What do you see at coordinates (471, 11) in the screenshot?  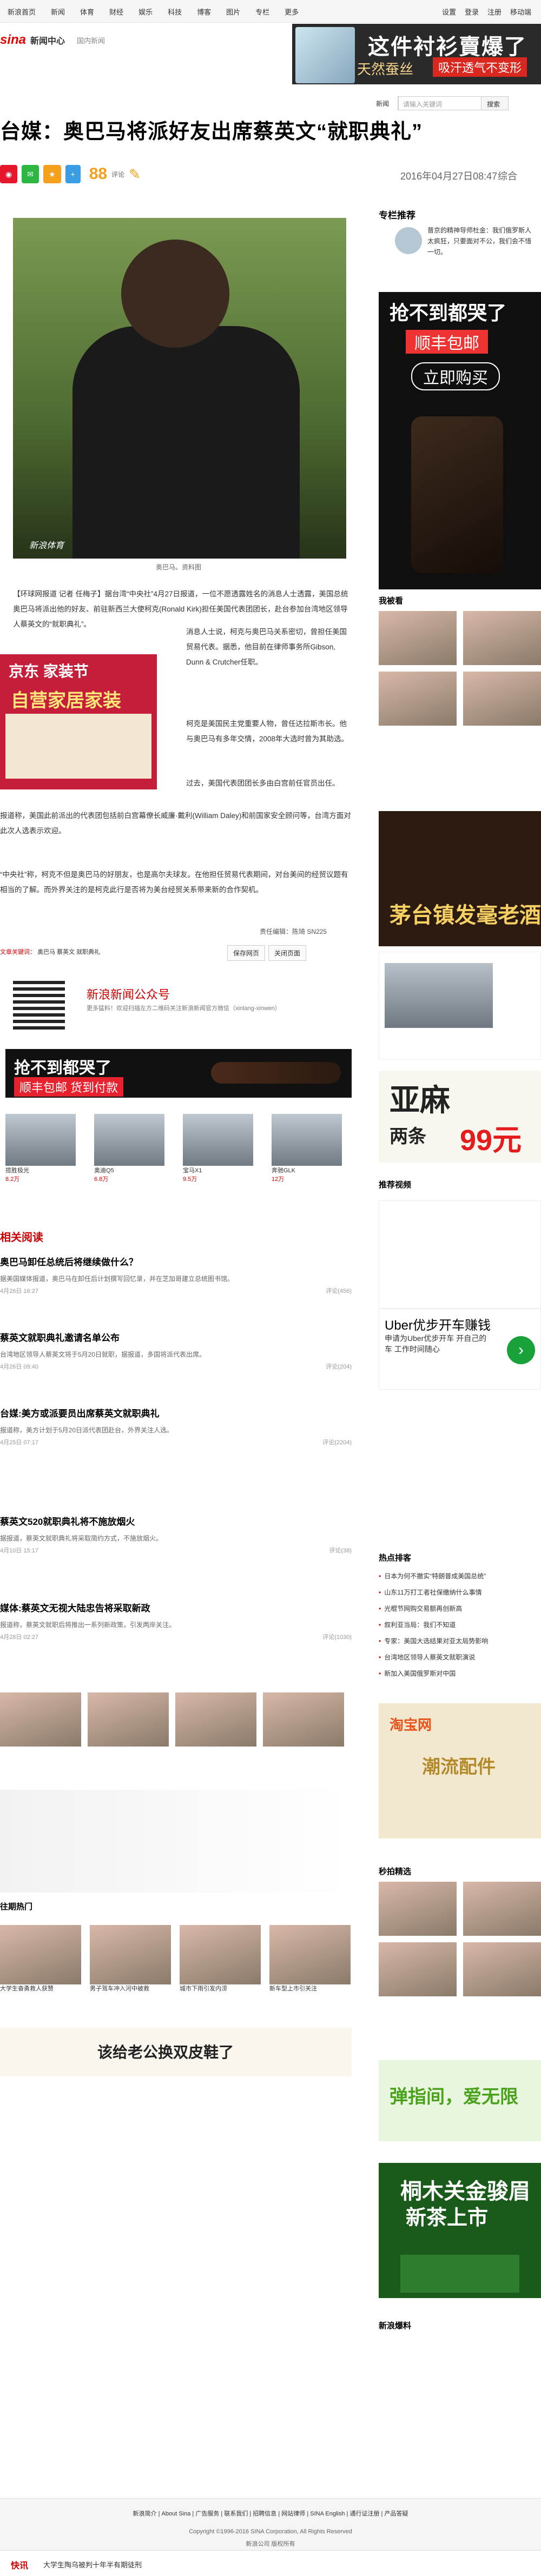 I see `login-link: 登录` at bounding box center [471, 11].